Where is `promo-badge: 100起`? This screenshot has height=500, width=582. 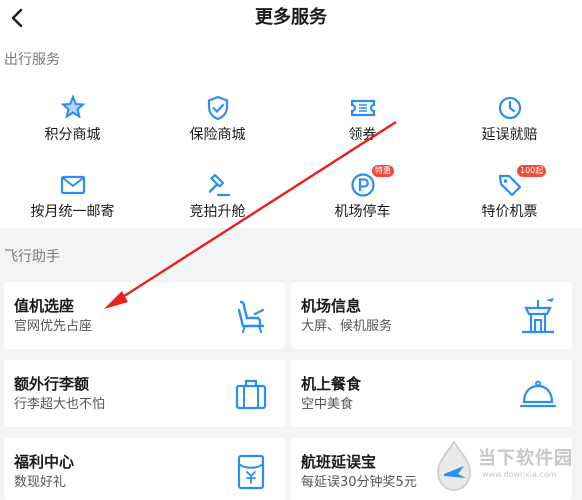 promo-badge: 100起 is located at coordinates (532, 171).